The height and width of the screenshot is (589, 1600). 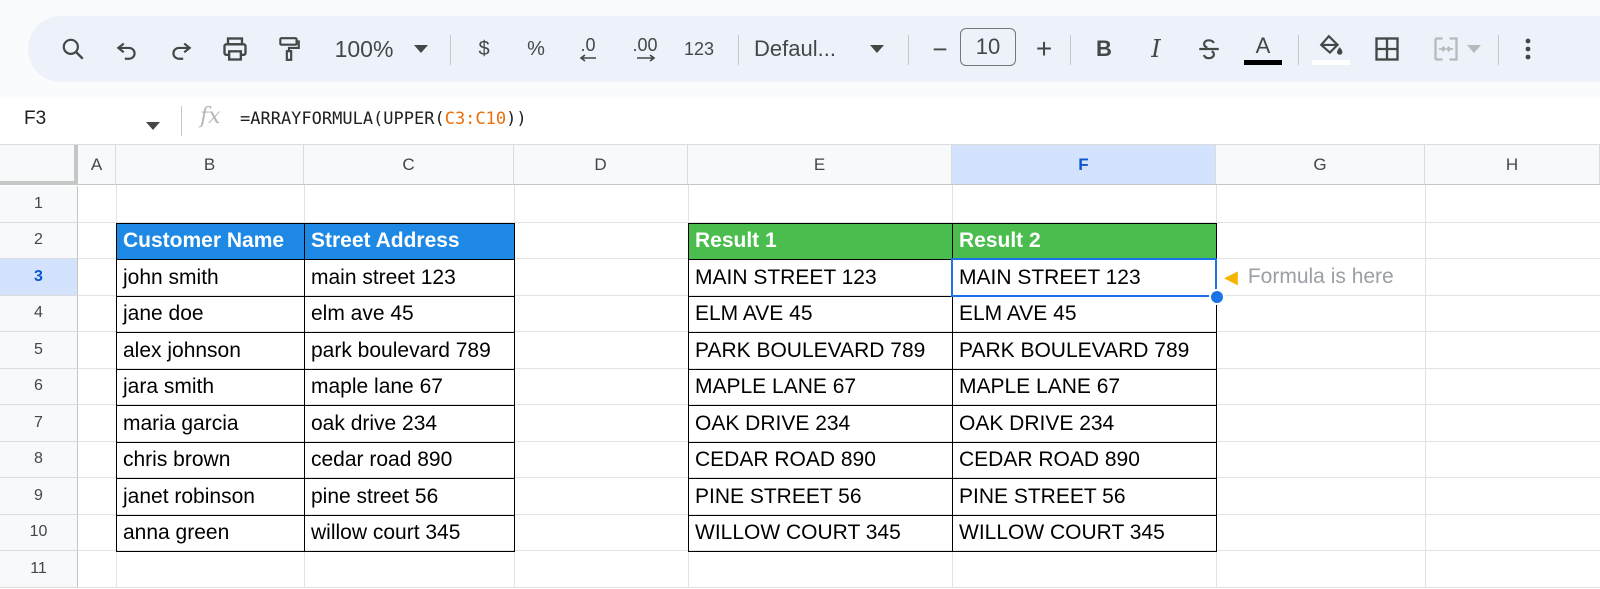 I want to click on source-table-cell: elm ave 45, so click(x=409, y=314).